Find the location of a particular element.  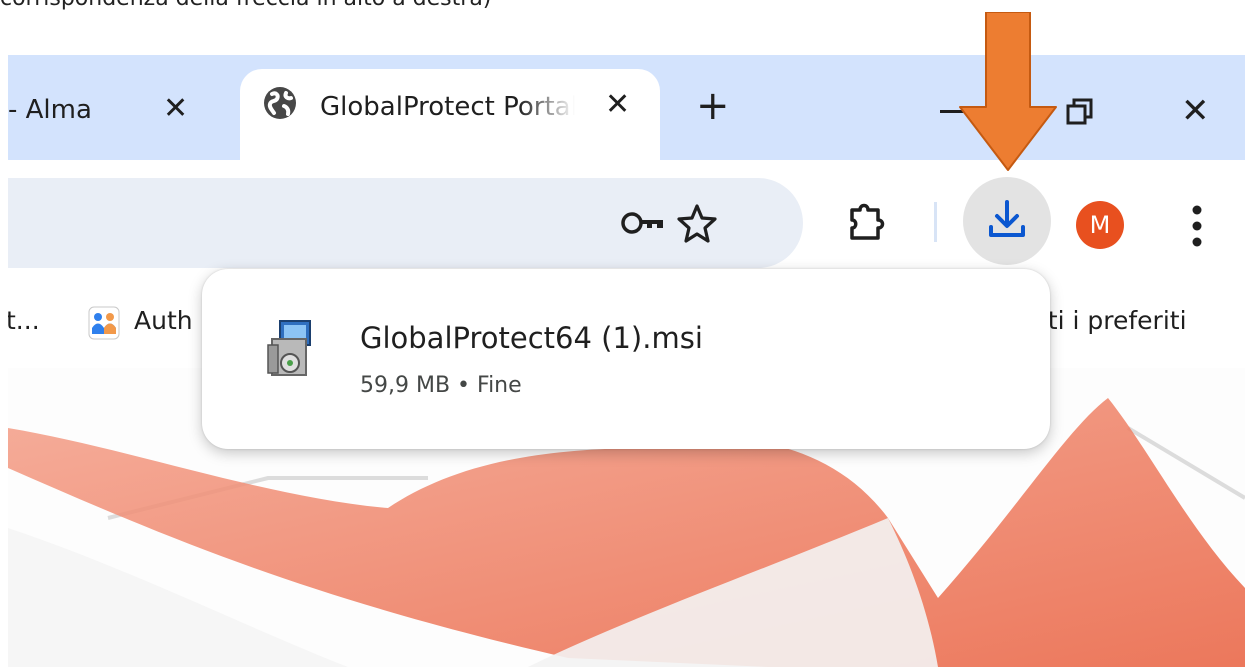

tab-active: GlobalProtect Portal ✕ is located at coordinates (450, 114).